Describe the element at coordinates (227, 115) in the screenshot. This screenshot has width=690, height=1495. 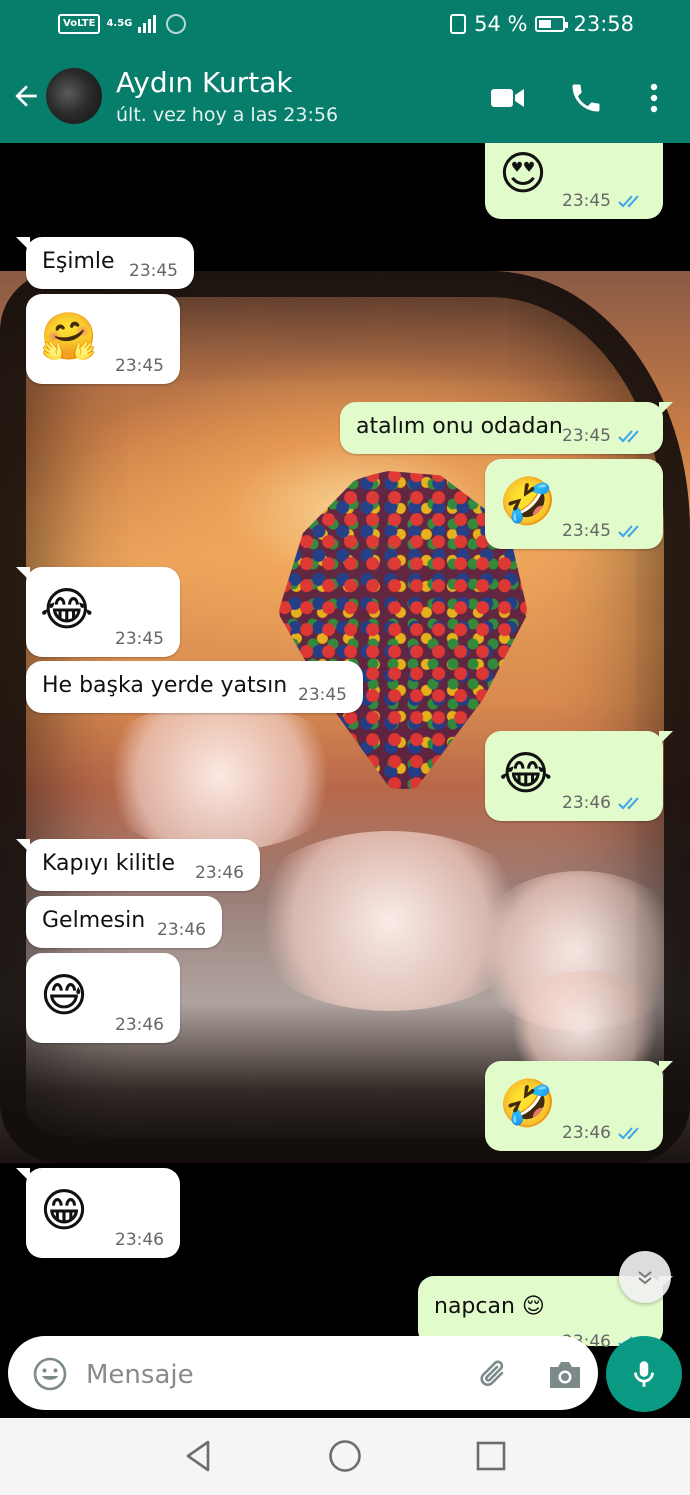
I see `last-seen-status: últ. vez hoy a las 23:56` at that location.